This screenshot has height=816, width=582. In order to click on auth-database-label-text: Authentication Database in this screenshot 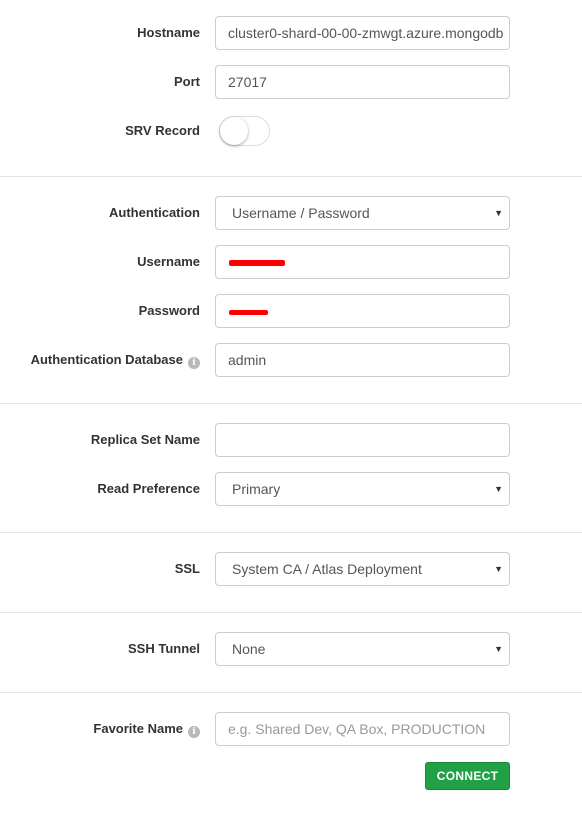, I will do `click(106, 359)`.